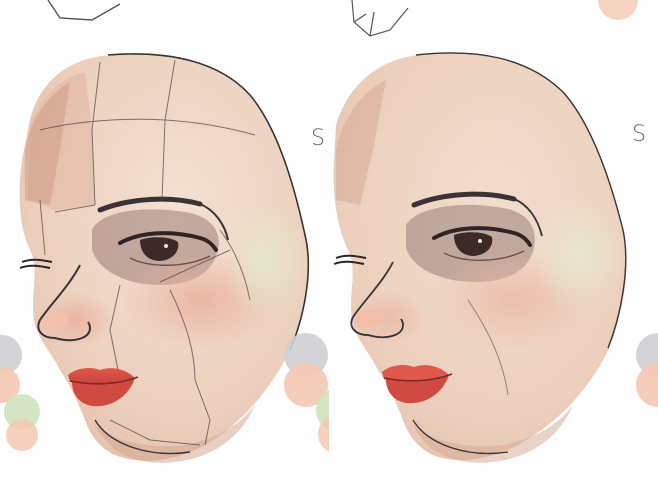  I want to click on margin-mark-right: S, so click(639, 134).